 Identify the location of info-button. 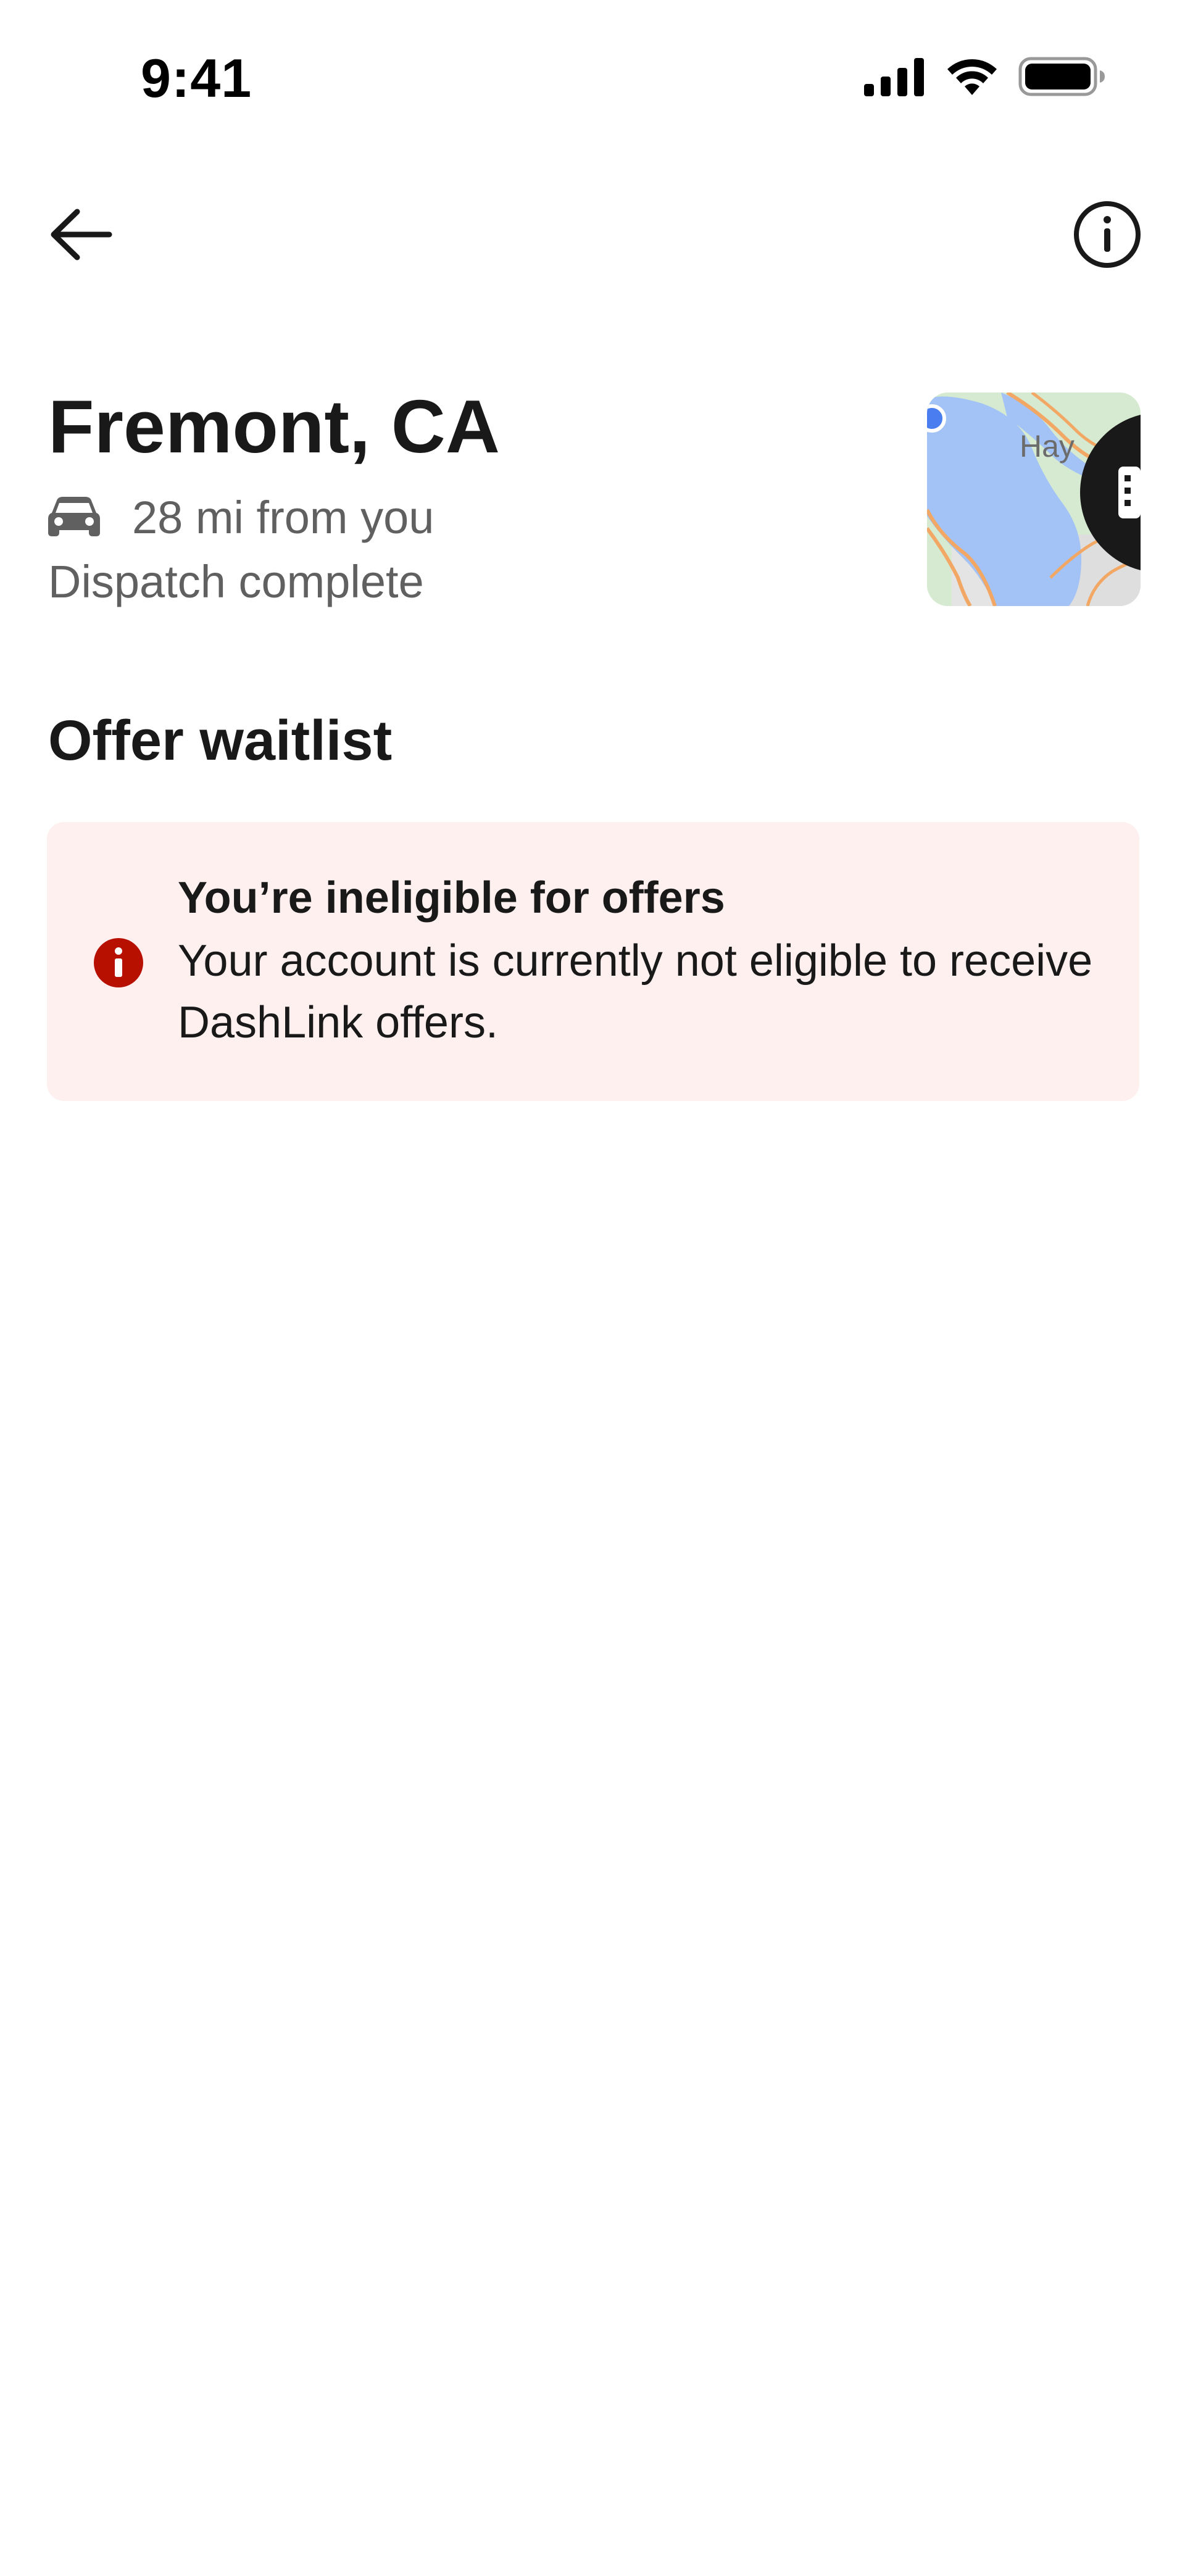
(1107, 234).